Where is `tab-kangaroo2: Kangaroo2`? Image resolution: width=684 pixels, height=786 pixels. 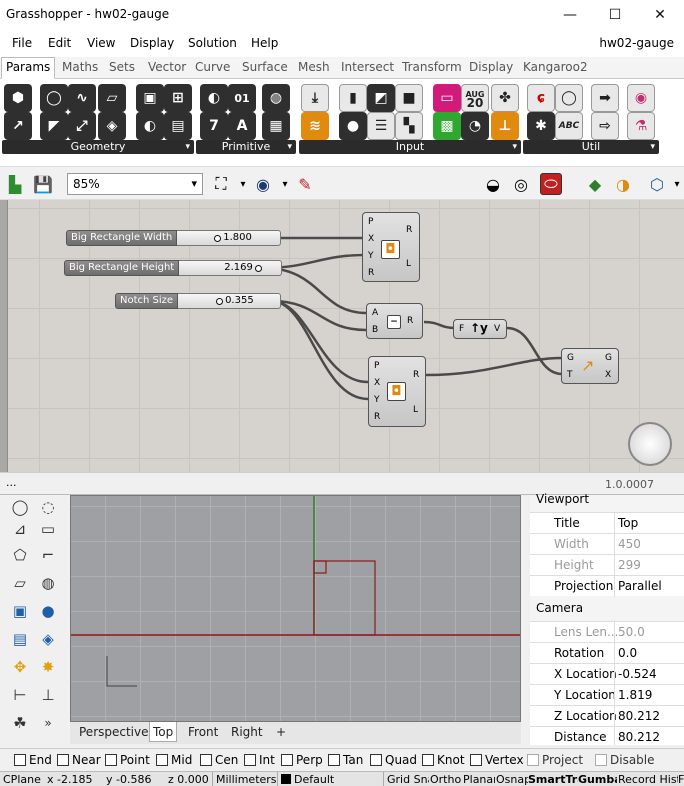 tab-kangaroo2: Kangaroo2 is located at coordinates (555, 67).